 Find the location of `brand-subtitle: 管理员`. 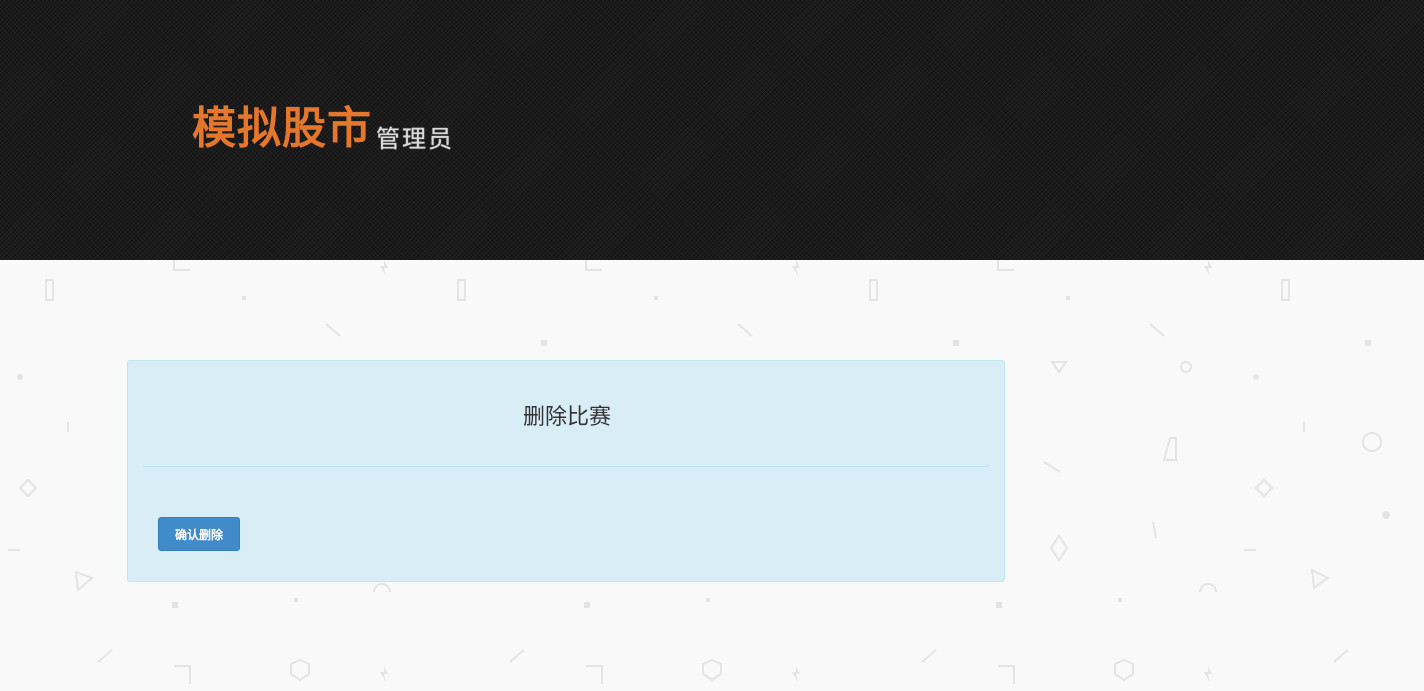

brand-subtitle: 管理员 is located at coordinates (415, 139).